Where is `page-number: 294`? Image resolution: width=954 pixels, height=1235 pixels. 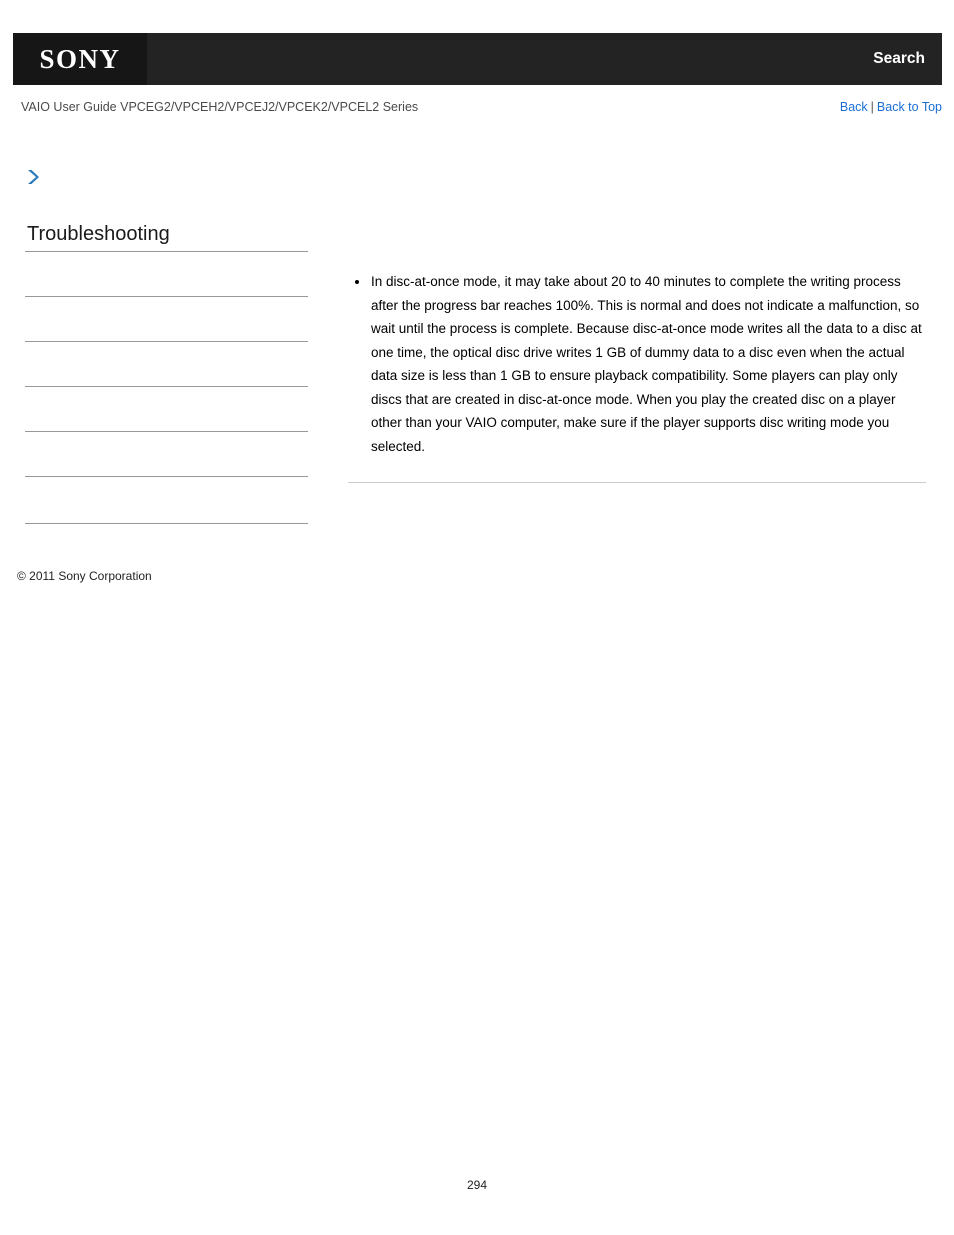 page-number: 294 is located at coordinates (477, 1185).